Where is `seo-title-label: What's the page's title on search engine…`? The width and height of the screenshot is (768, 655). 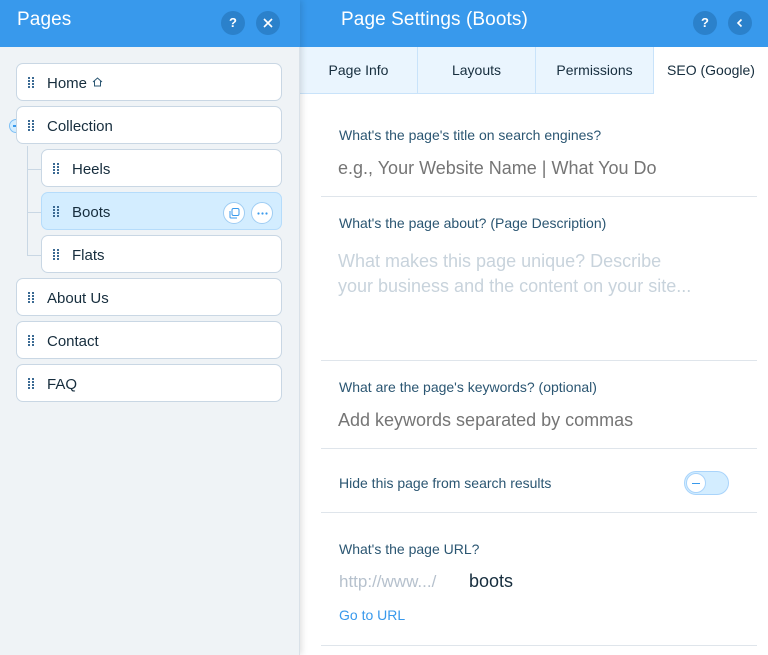
seo-title-label: What's the page's title on search engine… is located at coordinates (470, 135).